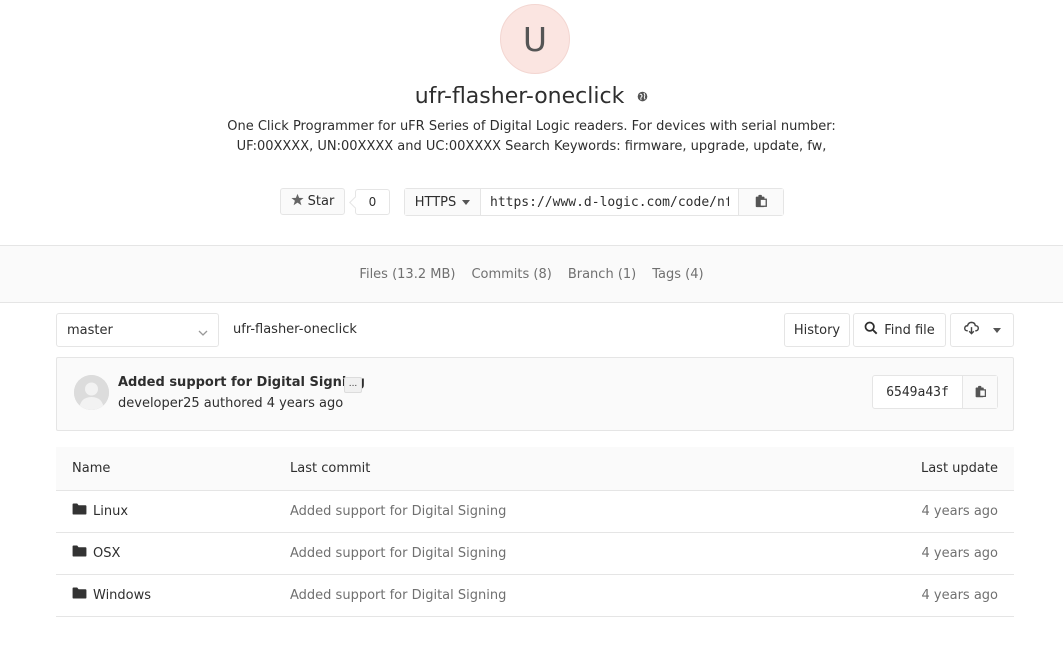 The height and width of the screenshot is (652, 1063). I want to click on breadcrumb: ufr-flasher-oneclick, so click(295, 330).